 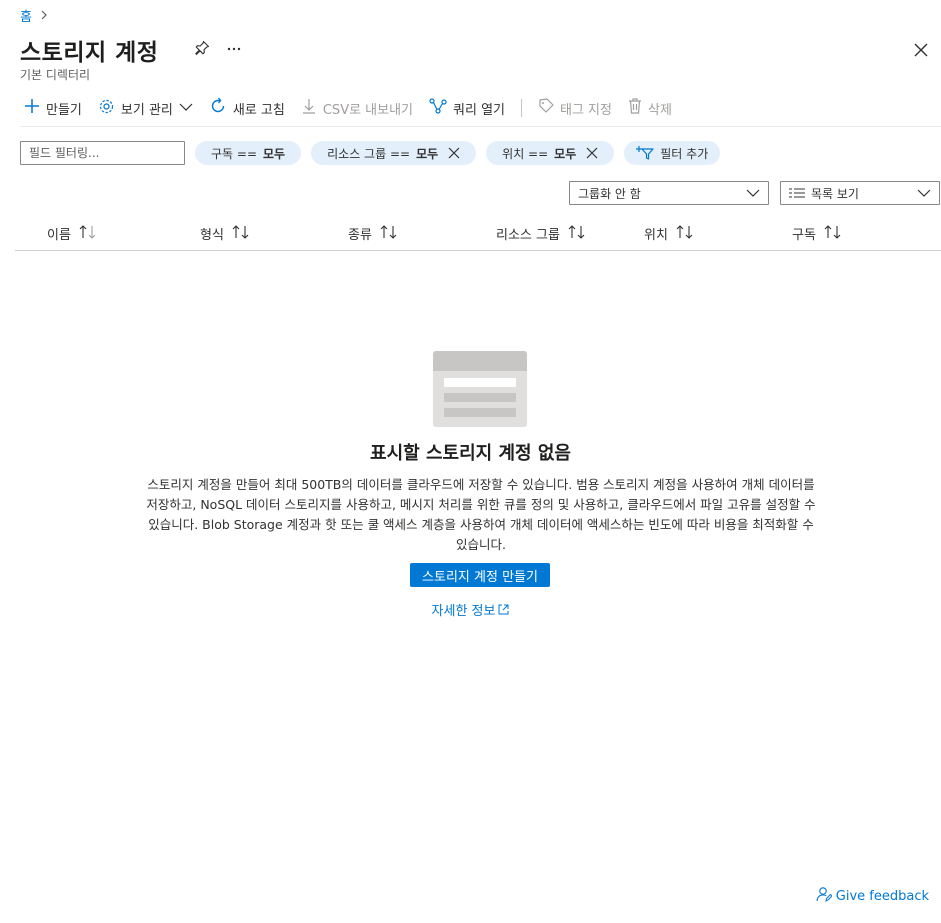 I want to click on filter-input, so click(x=102, y=153).